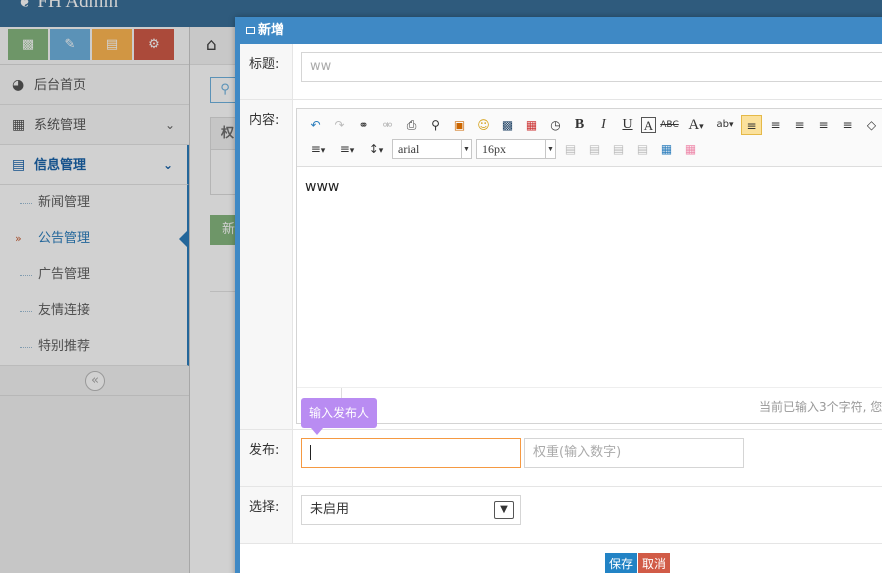 This screenshot has height=573, width=882. I want to click on print-icon: ⎙, so click(411, 125).